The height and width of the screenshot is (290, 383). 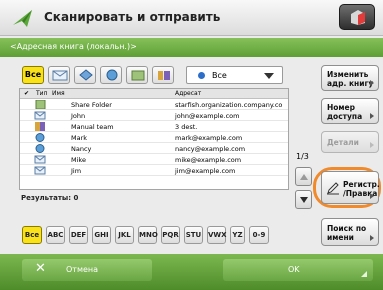 I want to click on address-book-bar: <Адресная книга (локальн.)>, so click(x=191, y=47).